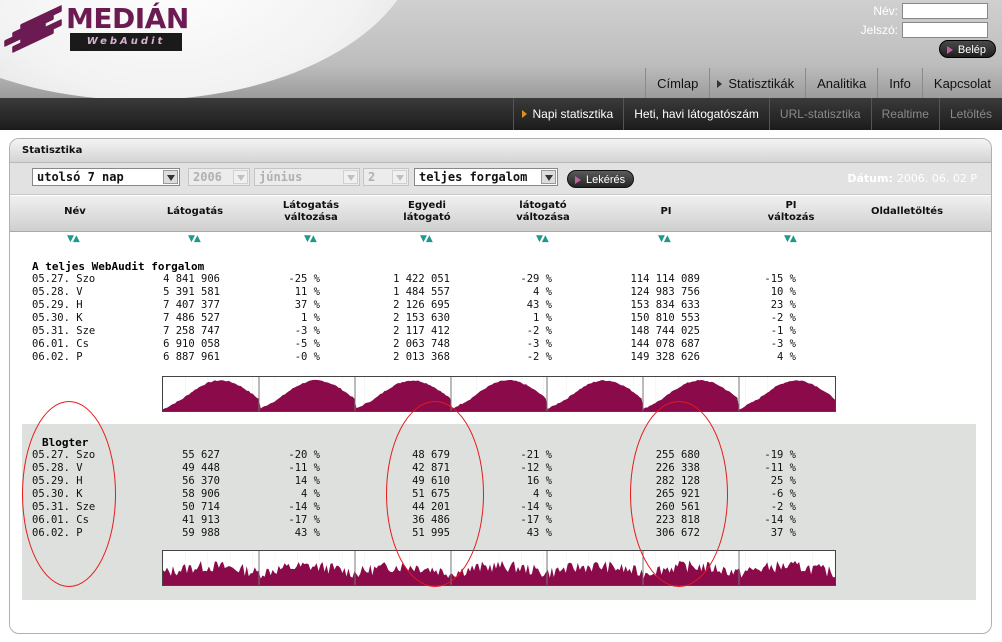  I want to click on cell-pi: 282 128, so click(677, 481).